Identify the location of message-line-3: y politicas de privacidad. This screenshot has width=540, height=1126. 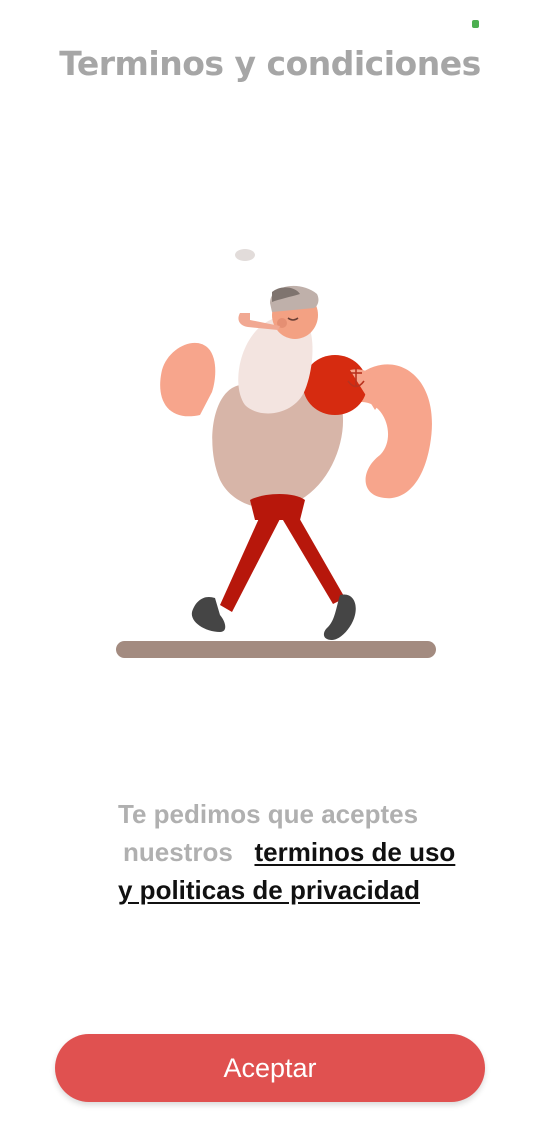
(293, 890).